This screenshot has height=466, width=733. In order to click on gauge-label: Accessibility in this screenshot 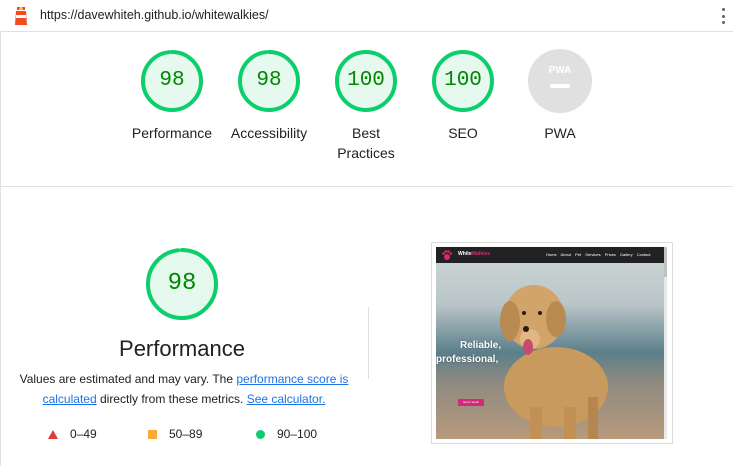, I will do `click(269, 133)`.